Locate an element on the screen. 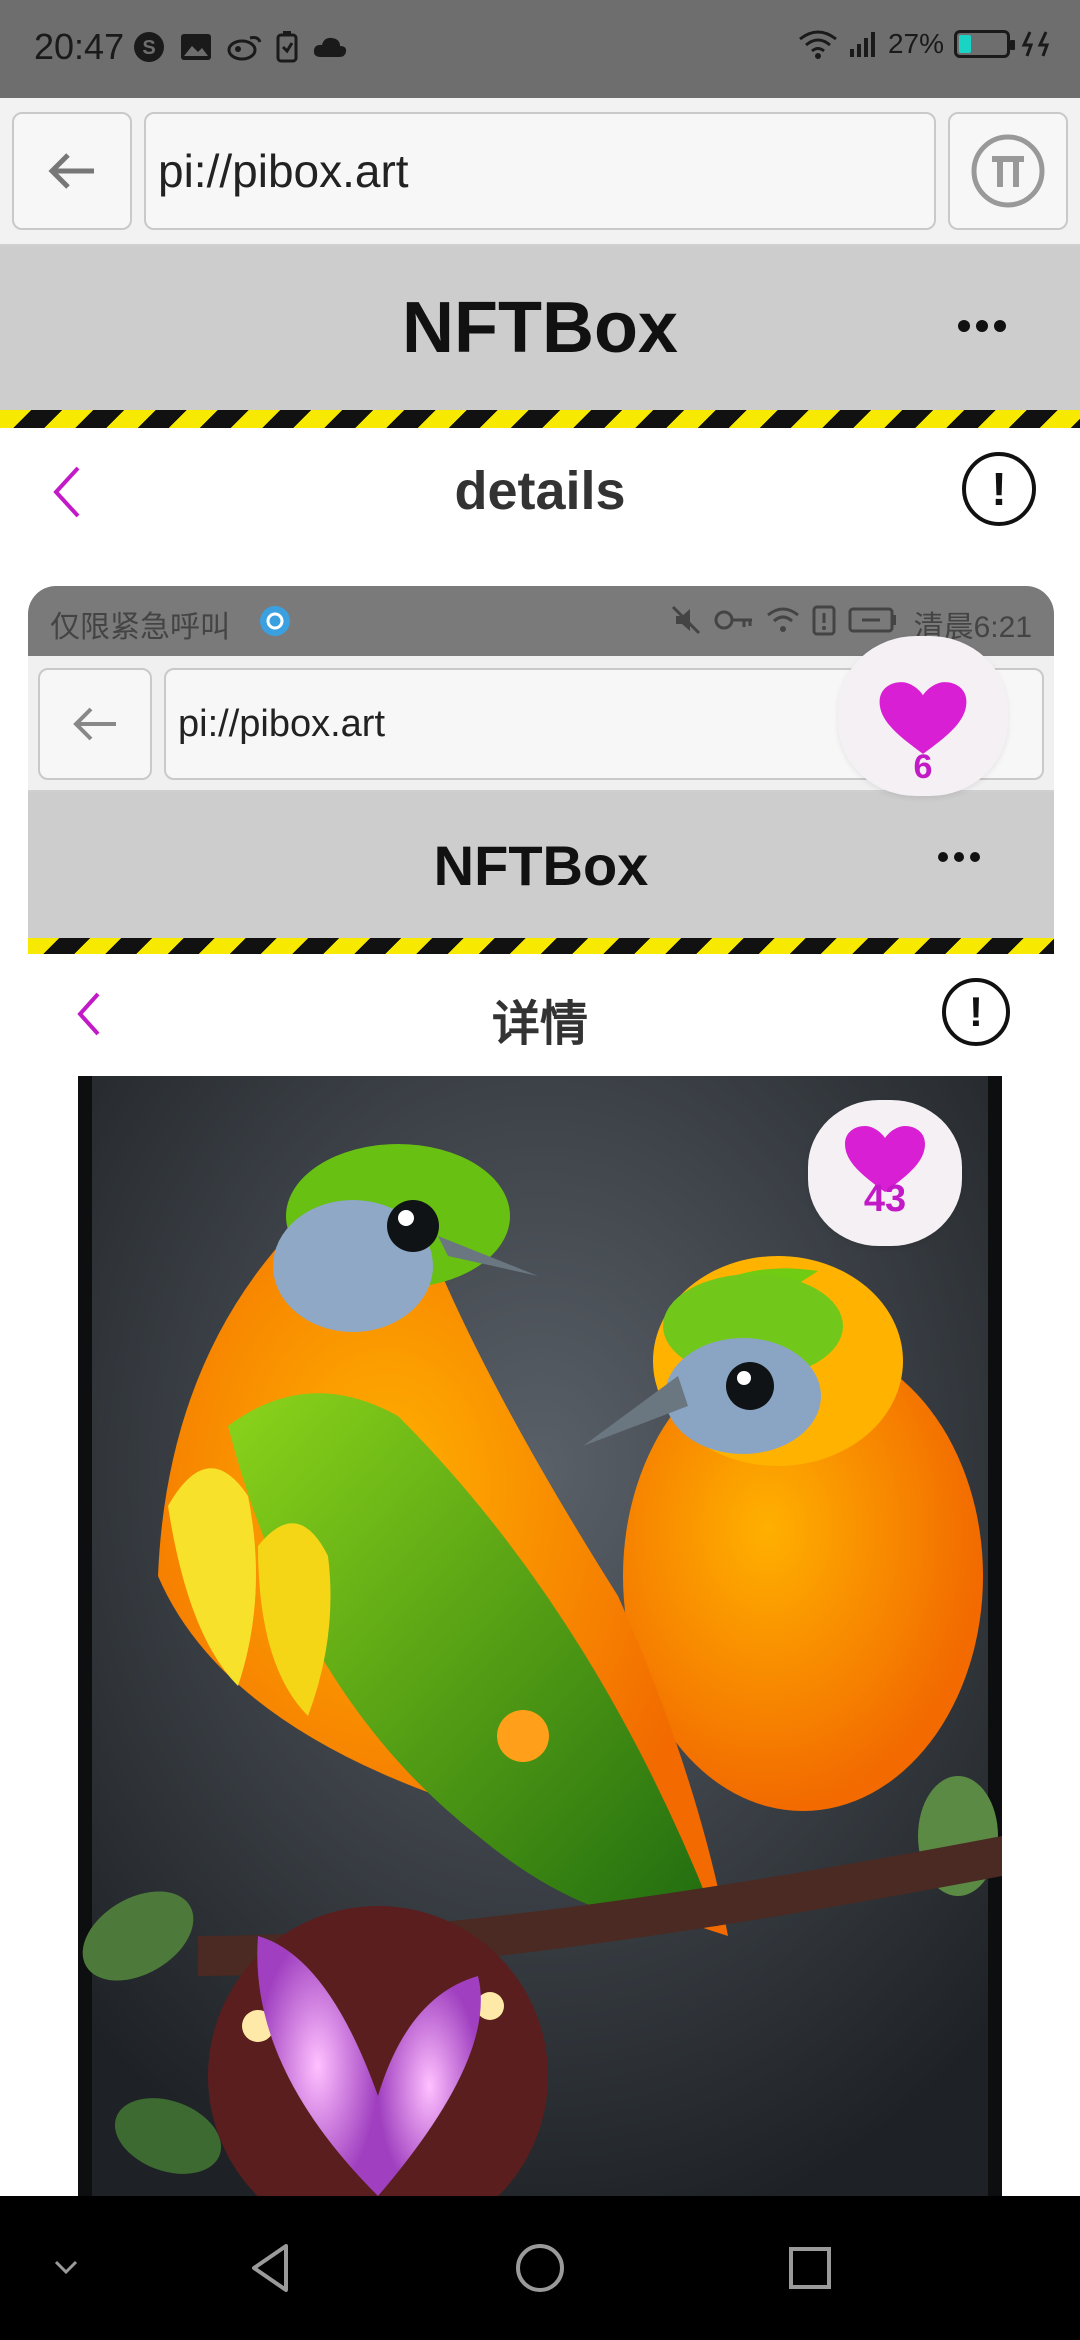 The width and height of the screenshot is (1080, 2340). wifi-icon is located at coordinates (818, 44).